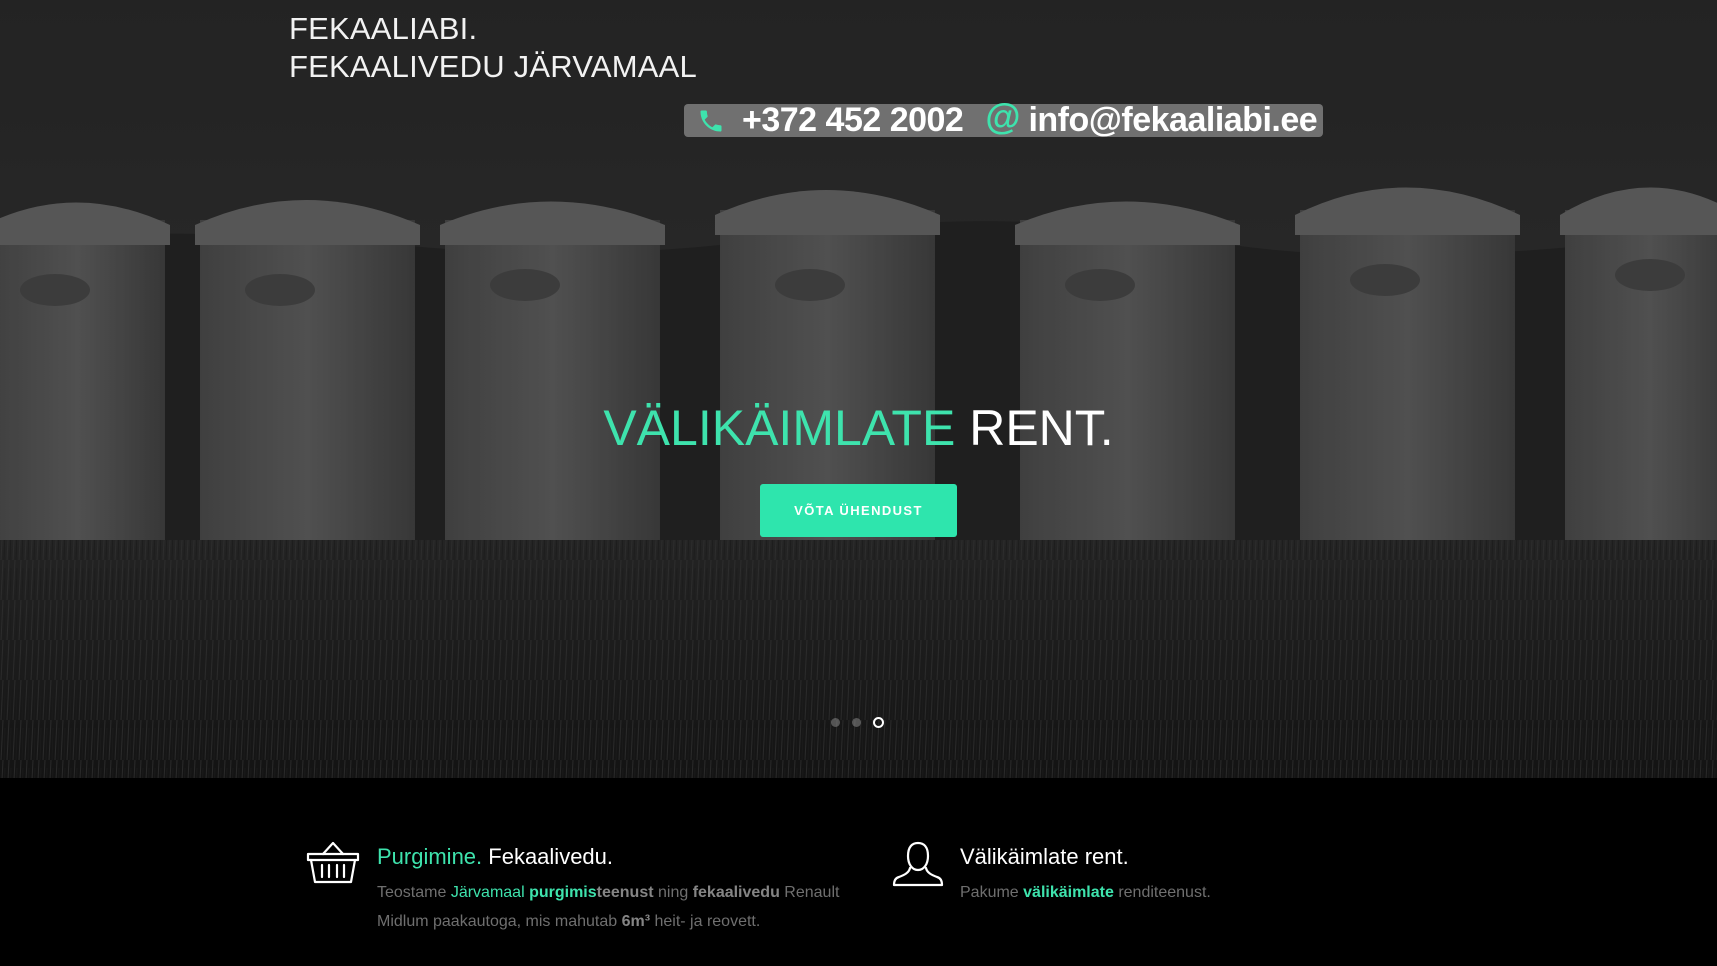 The height and width of the screenshot is (966, 1717). Describe the element at coordinates (916, 864) in the screenshot. I see `user-icon` at that location.